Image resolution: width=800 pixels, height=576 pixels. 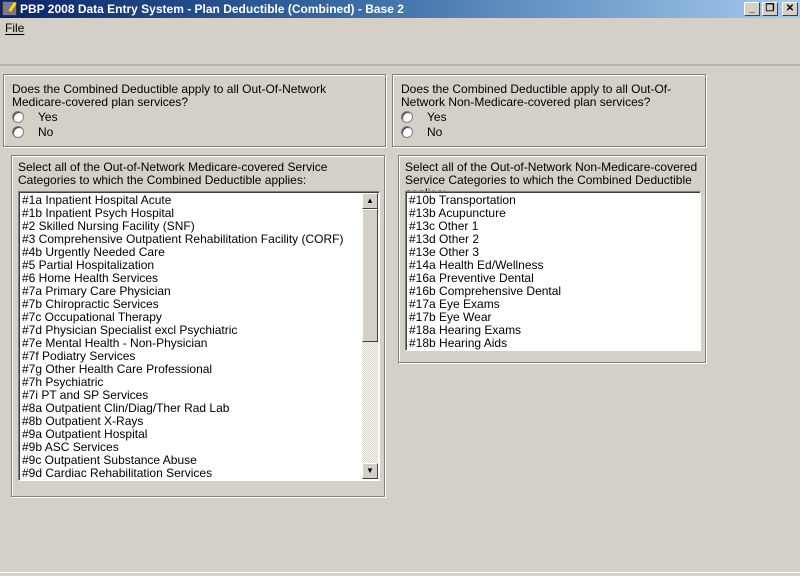 What do you see at coordinates (370, 201) in the screenshot?
I see `scroll-up-icon: ▲` at bounding box center [370, 201].